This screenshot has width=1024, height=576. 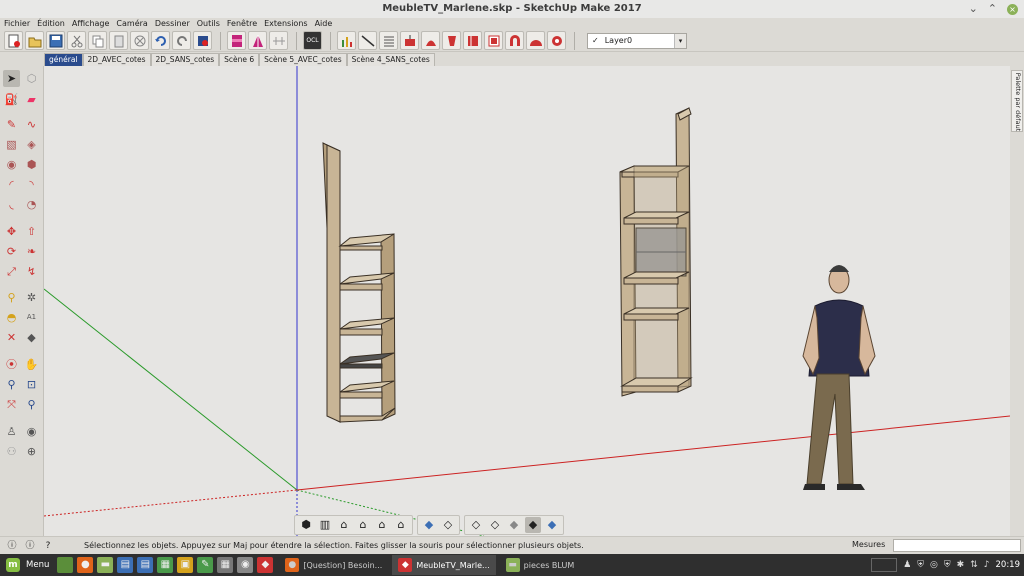 What do you see at coordinates (346, 40) in the screenshot?
I see `chart-tool-icon` at bounding box center [346, 40].